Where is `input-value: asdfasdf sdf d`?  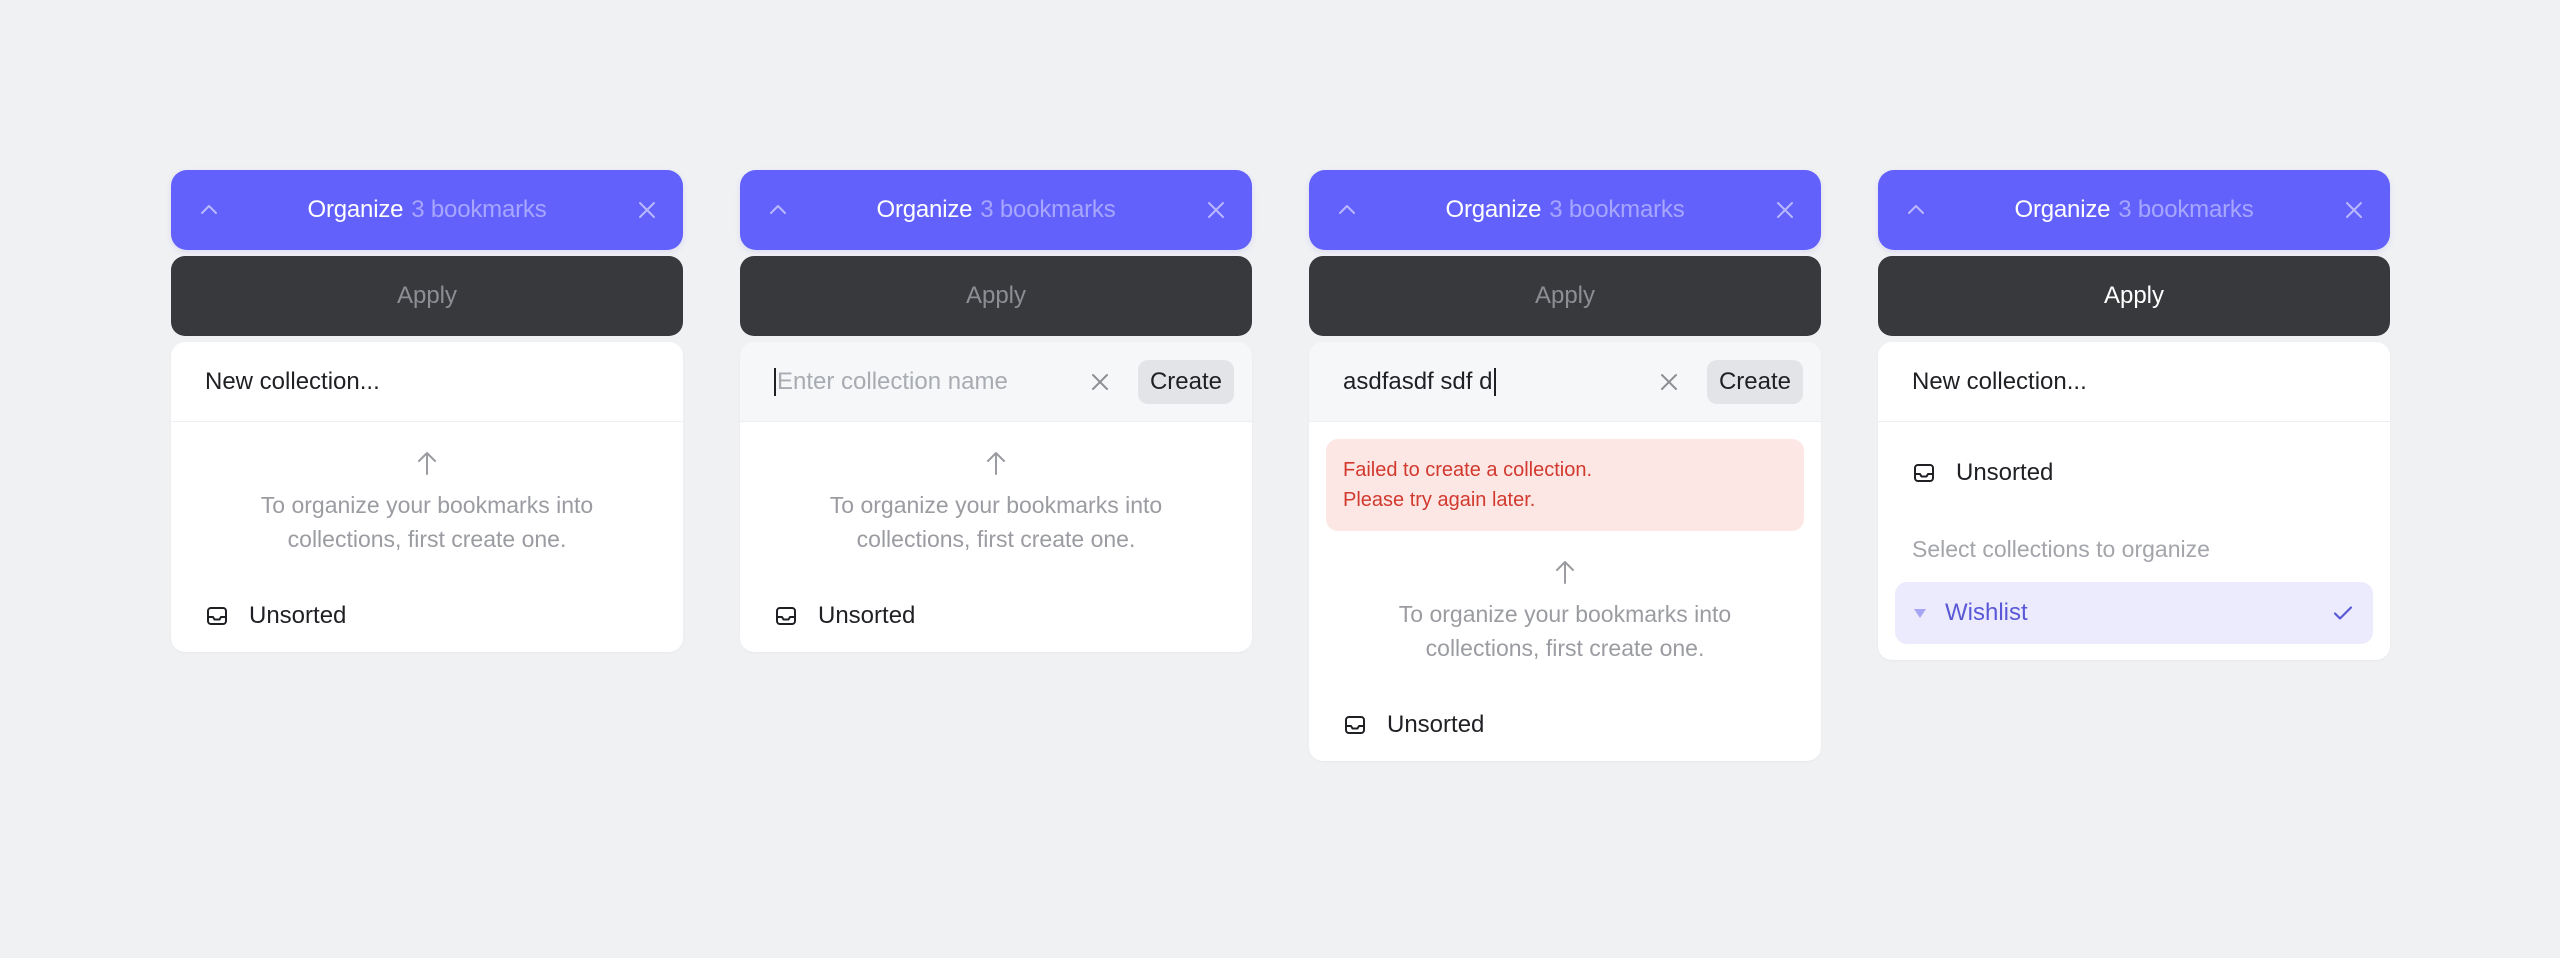
input-value: asdfasdf sdf d is located at coordinates (1418, 381).